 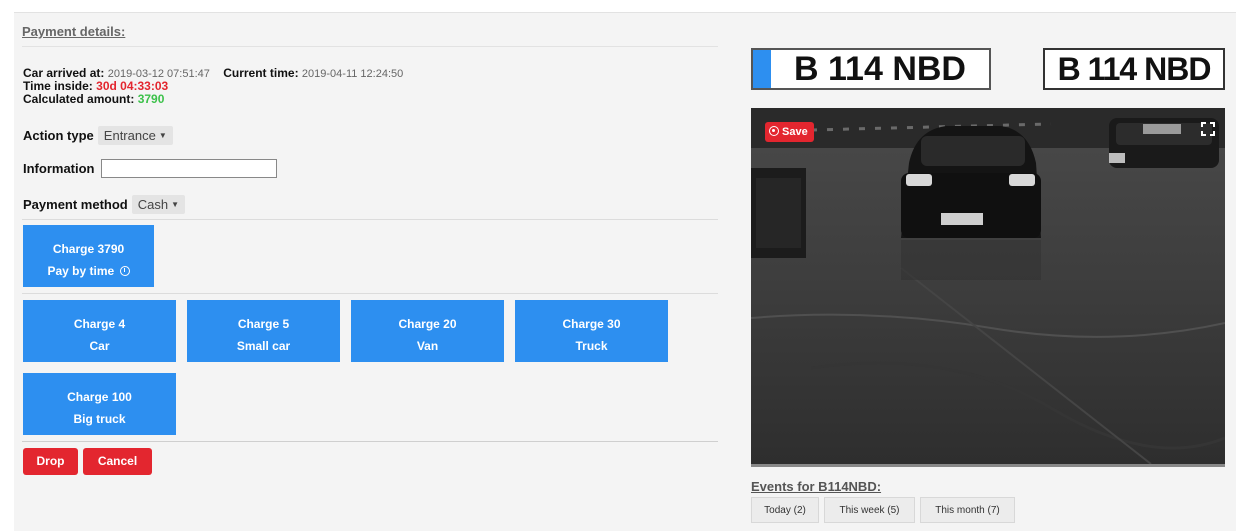 I want to click on fullscreen-icon, so click(x=1208, y=129).